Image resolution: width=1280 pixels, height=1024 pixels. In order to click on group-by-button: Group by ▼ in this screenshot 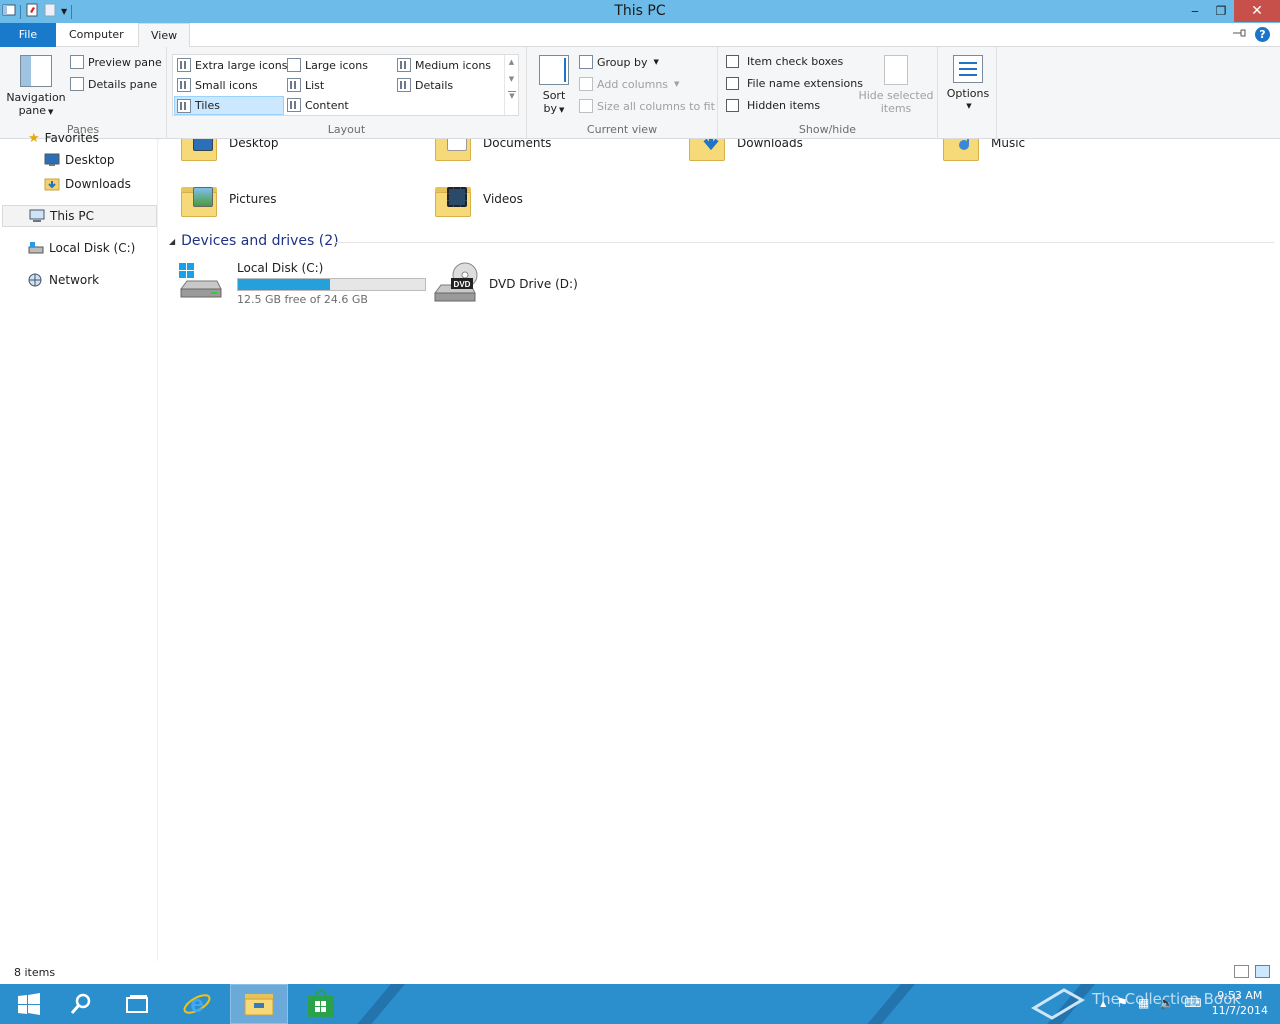, I will do `click(619, 62)`.